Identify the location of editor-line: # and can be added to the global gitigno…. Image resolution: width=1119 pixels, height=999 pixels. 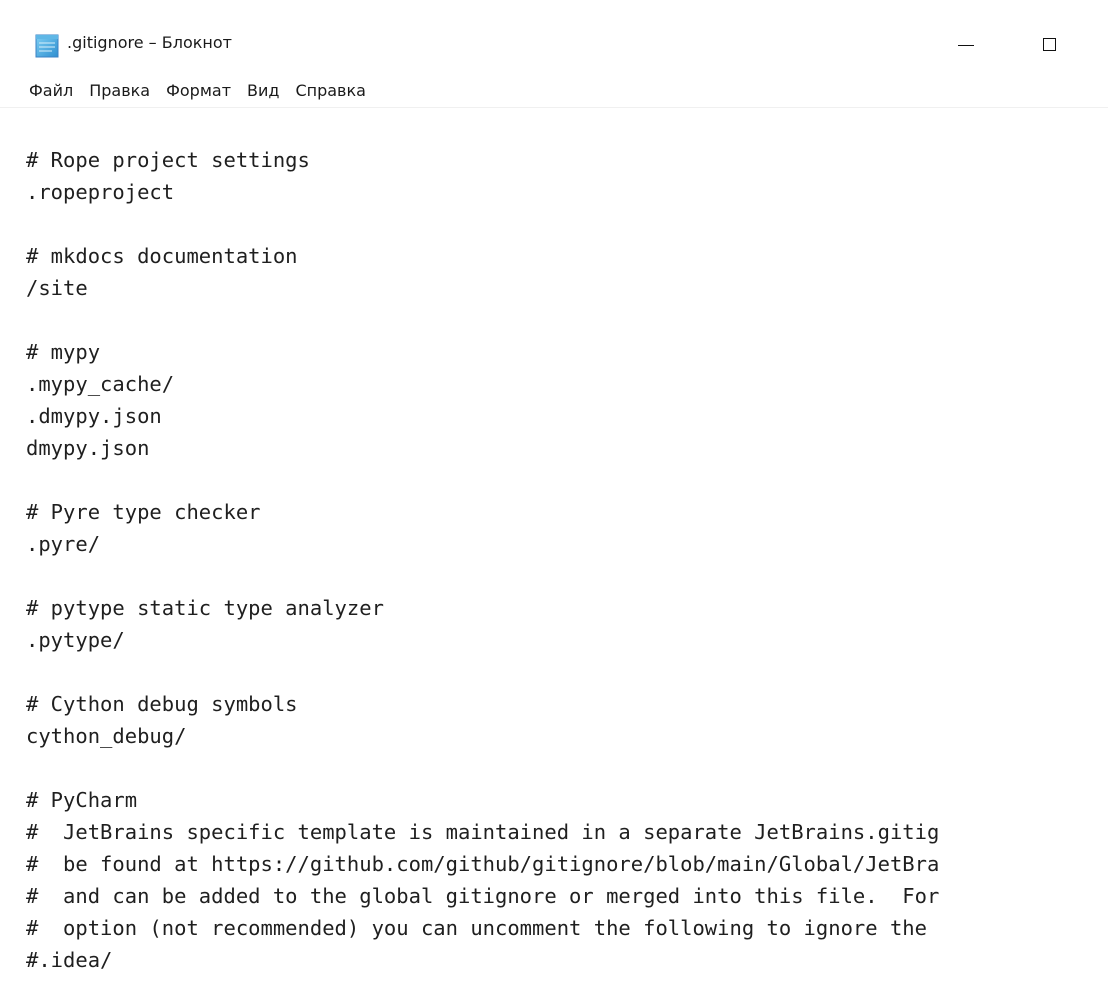
(483, 896).